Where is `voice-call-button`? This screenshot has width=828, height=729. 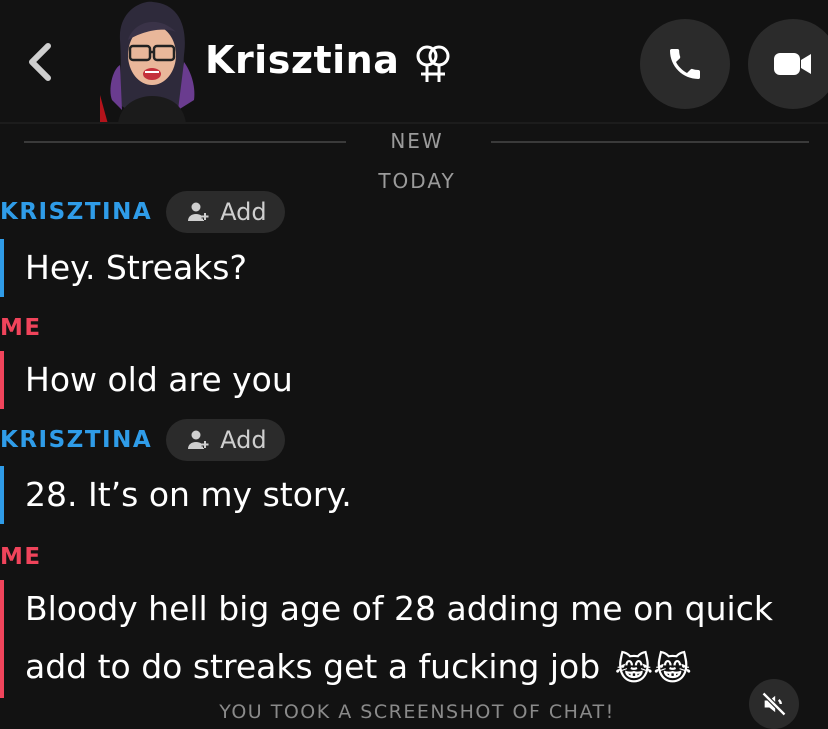
voice-call-button is located at coordinates (685, 64).